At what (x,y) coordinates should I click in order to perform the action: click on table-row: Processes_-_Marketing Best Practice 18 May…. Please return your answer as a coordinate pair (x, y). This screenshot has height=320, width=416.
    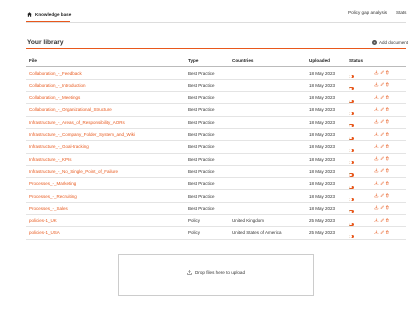
    Looking at the image, I should click on (216, 184).